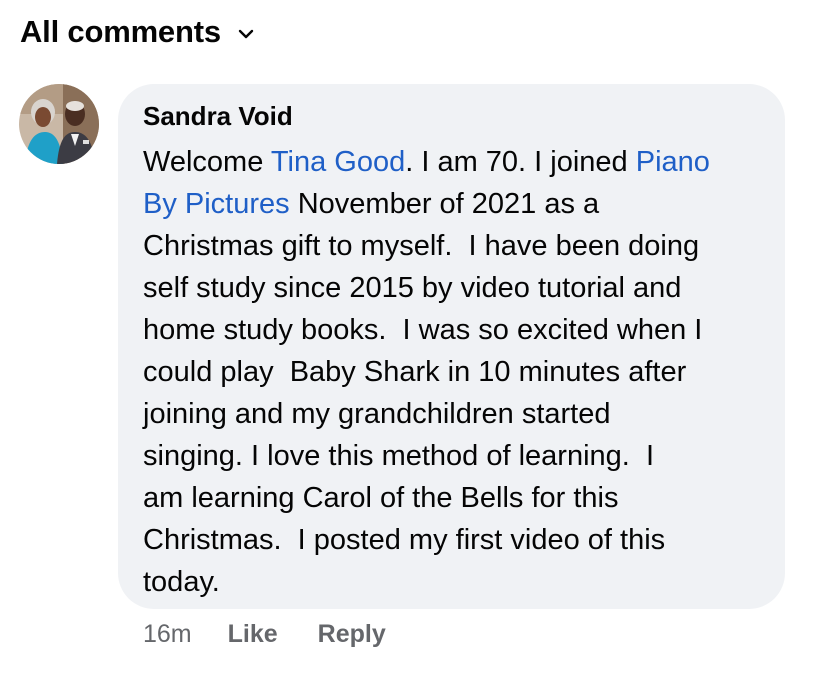 The width and height of the screenshot is (814, 678). Describe the element at coordinates (253, 634) in the screenshot. I see `like-button: Like` at that location.